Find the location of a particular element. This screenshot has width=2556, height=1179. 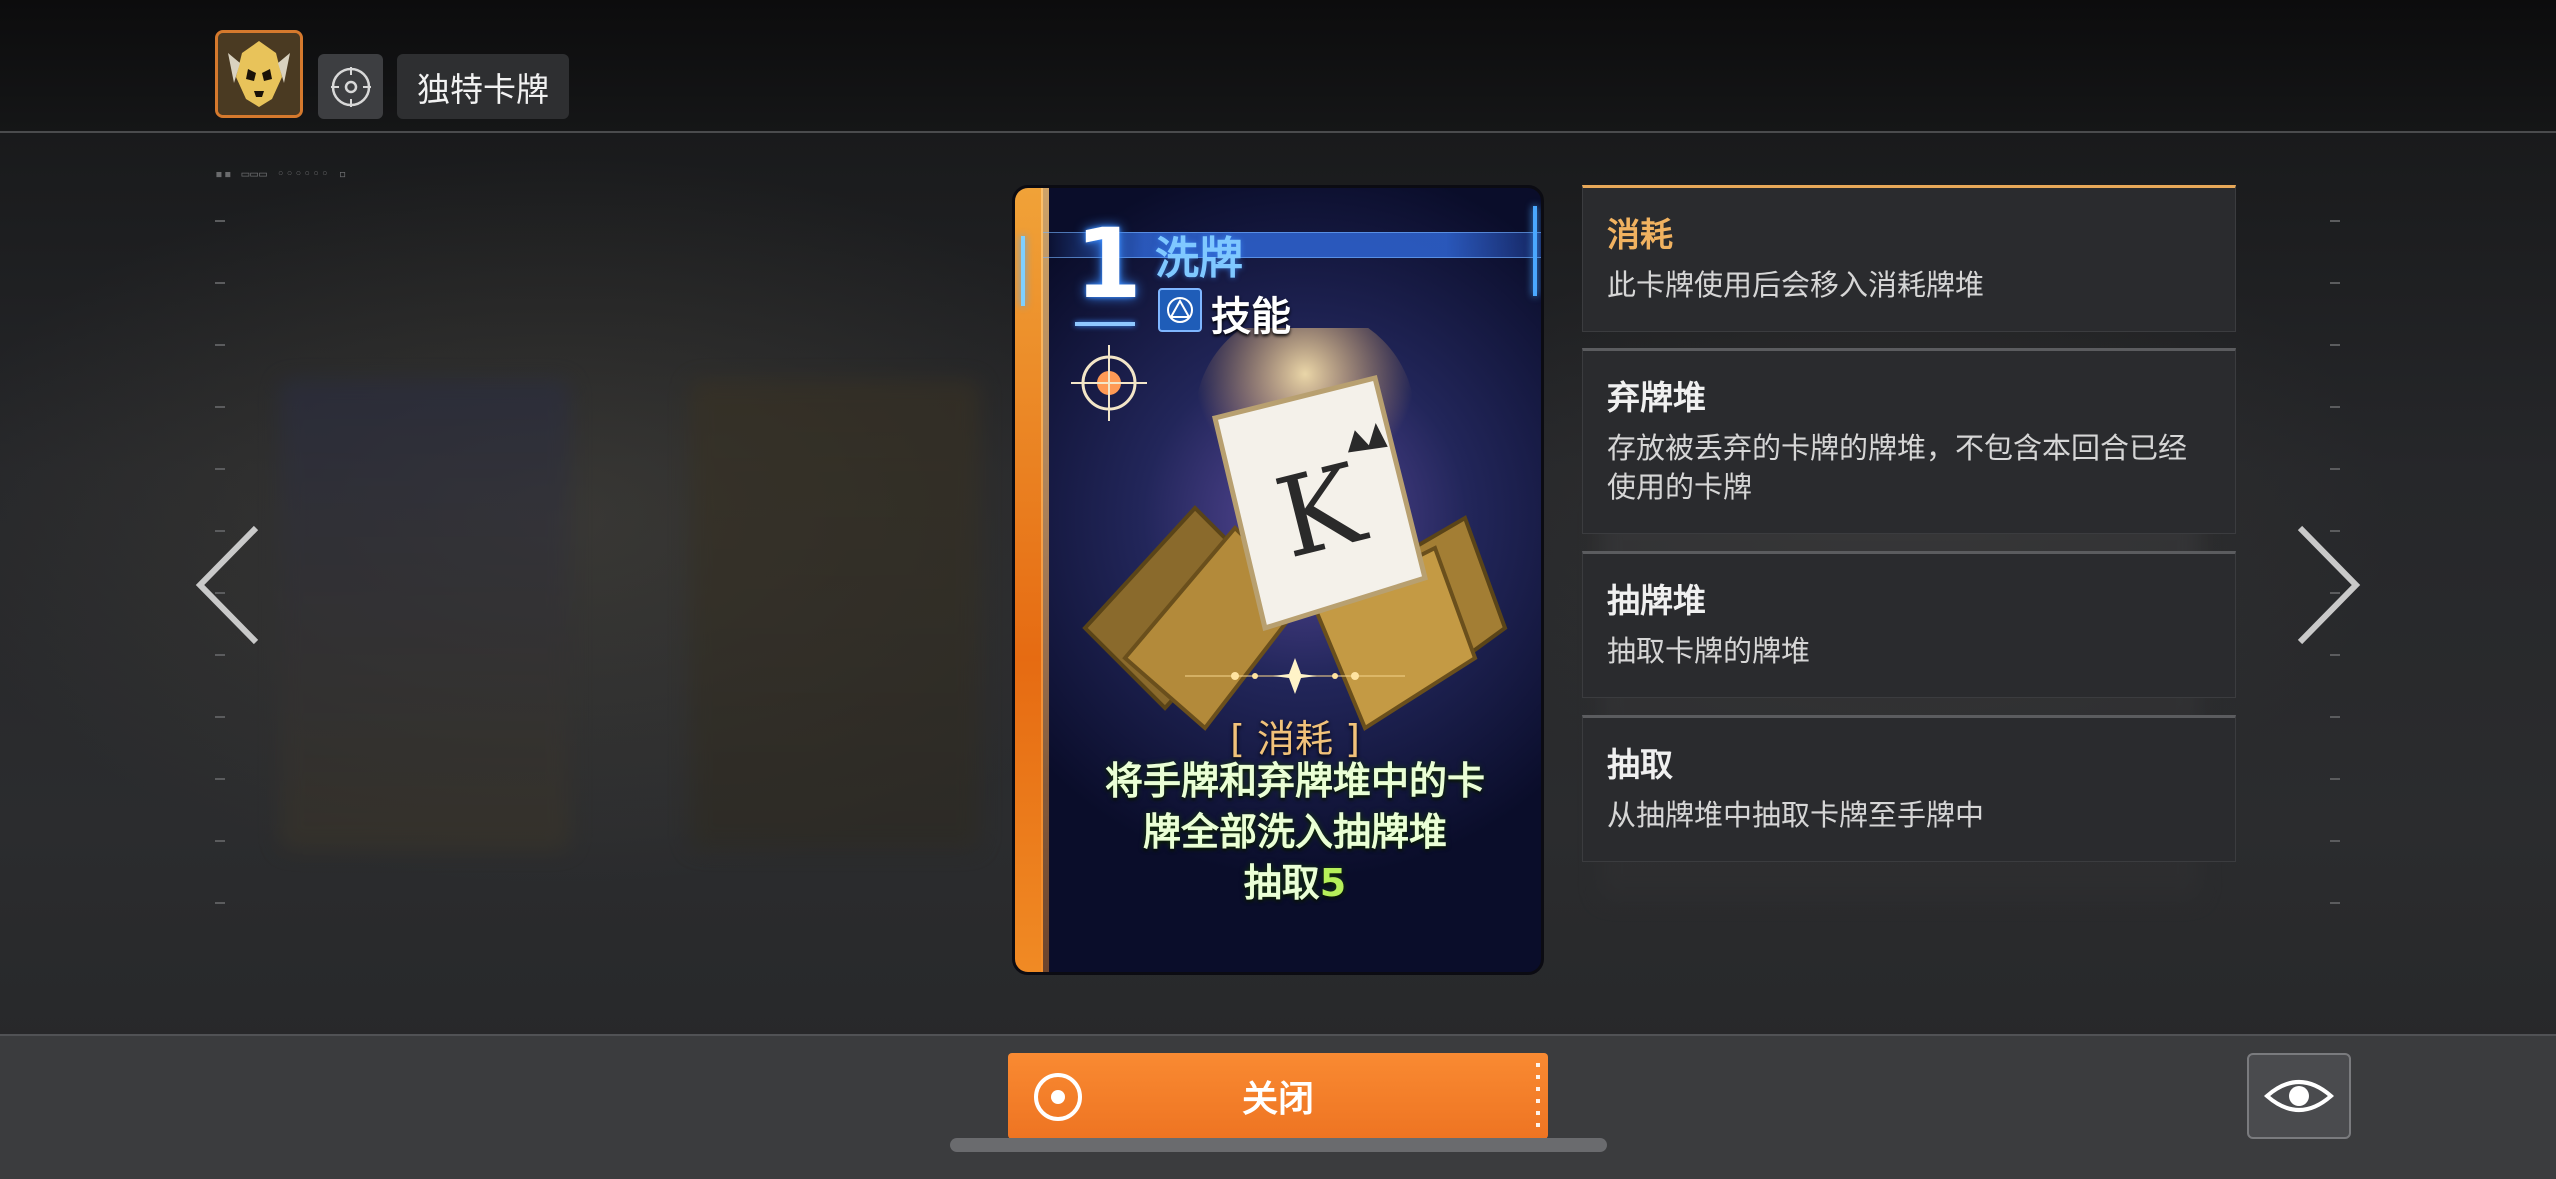

card-type: 技能 is located at coordinates (1251, 317).